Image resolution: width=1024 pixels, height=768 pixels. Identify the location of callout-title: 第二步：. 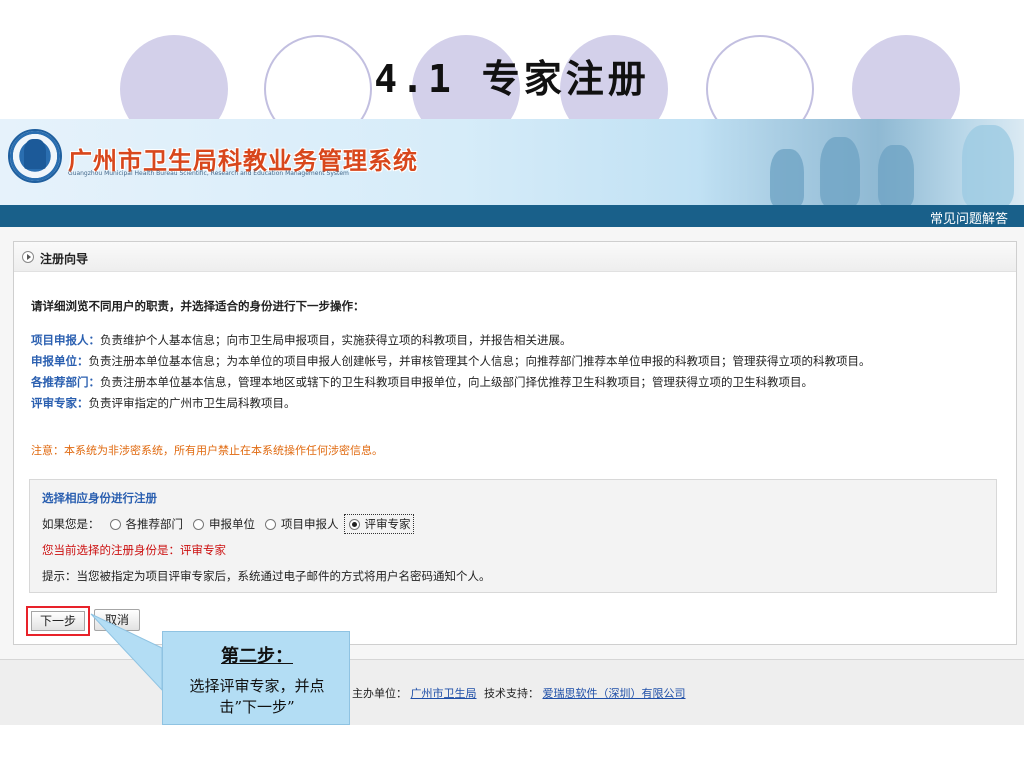
(257, 656).